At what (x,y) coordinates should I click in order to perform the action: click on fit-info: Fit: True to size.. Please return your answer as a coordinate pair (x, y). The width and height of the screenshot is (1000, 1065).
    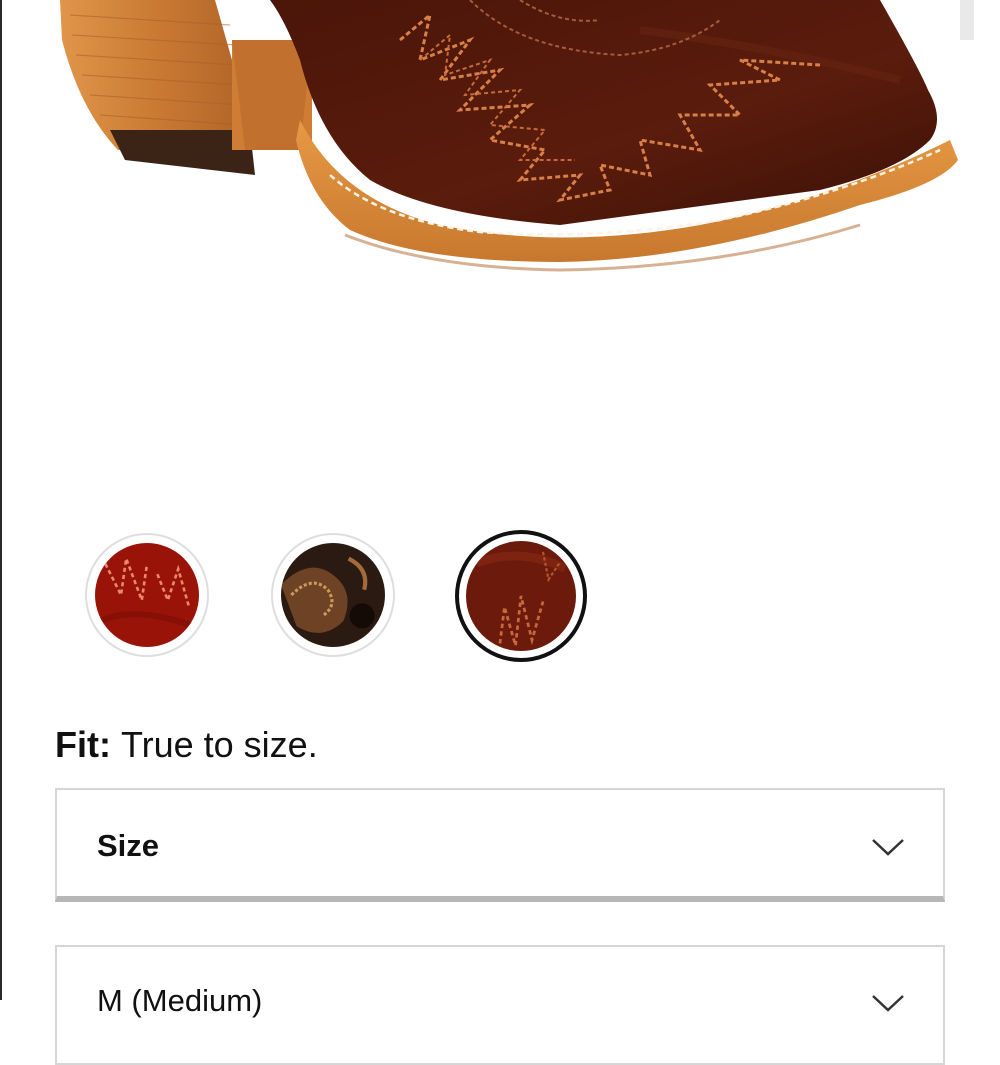
    Looking at the image, I should click on (186, 745).